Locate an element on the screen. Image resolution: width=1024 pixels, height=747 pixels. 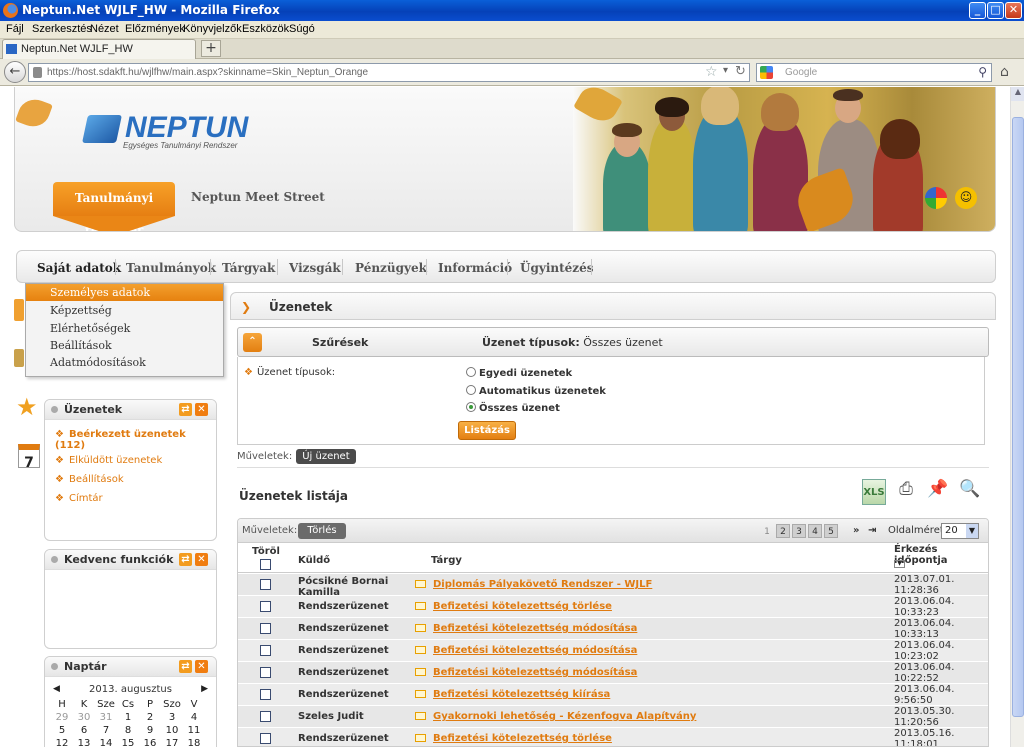
excel-export-icon: XLS is located at coordinates (874, 492).